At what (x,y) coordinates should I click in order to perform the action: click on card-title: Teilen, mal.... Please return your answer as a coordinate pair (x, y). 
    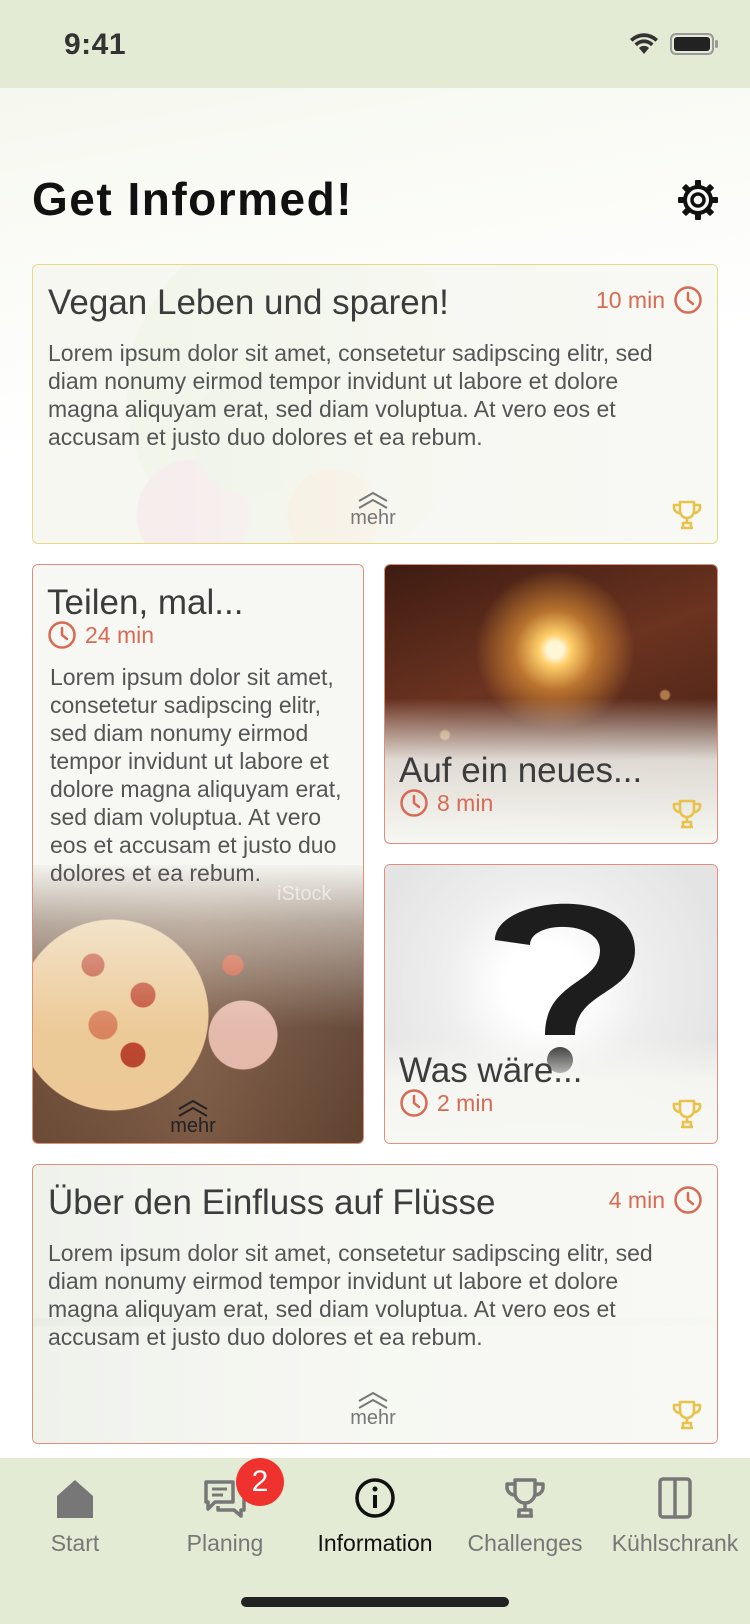
    Looking at the image, I should click on (145, 602).